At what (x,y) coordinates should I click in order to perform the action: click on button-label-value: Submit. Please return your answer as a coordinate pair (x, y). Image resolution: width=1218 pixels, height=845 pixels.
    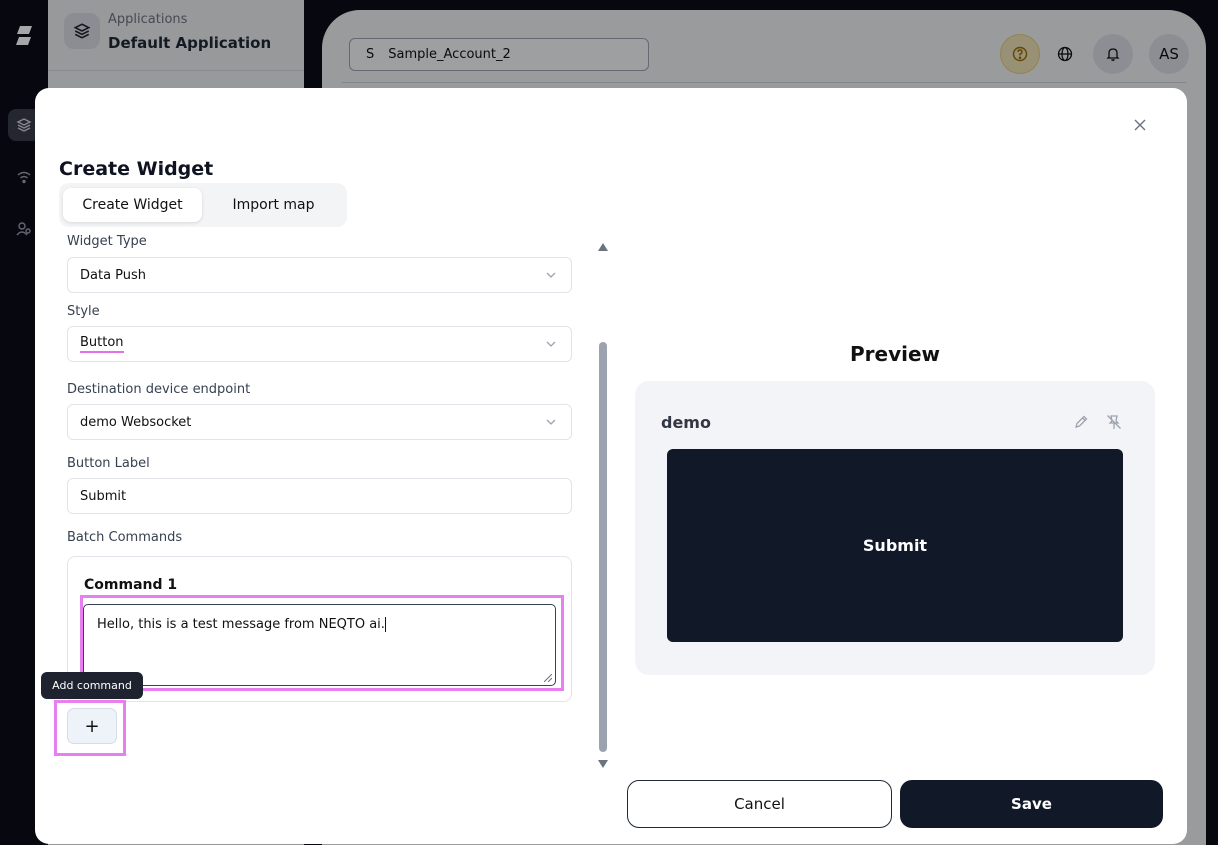
    Looking at the image, I should click on (103, 496).